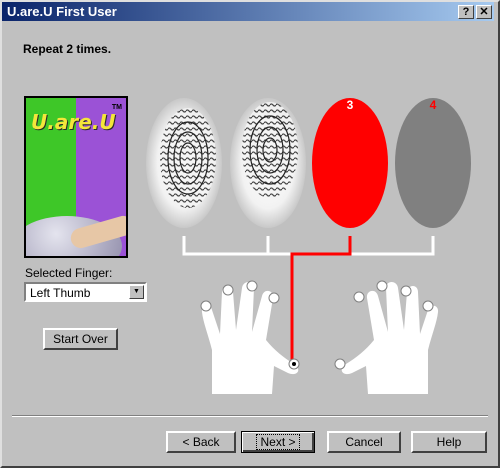  I want to click on scan-3-indicator, so click(350, 163).